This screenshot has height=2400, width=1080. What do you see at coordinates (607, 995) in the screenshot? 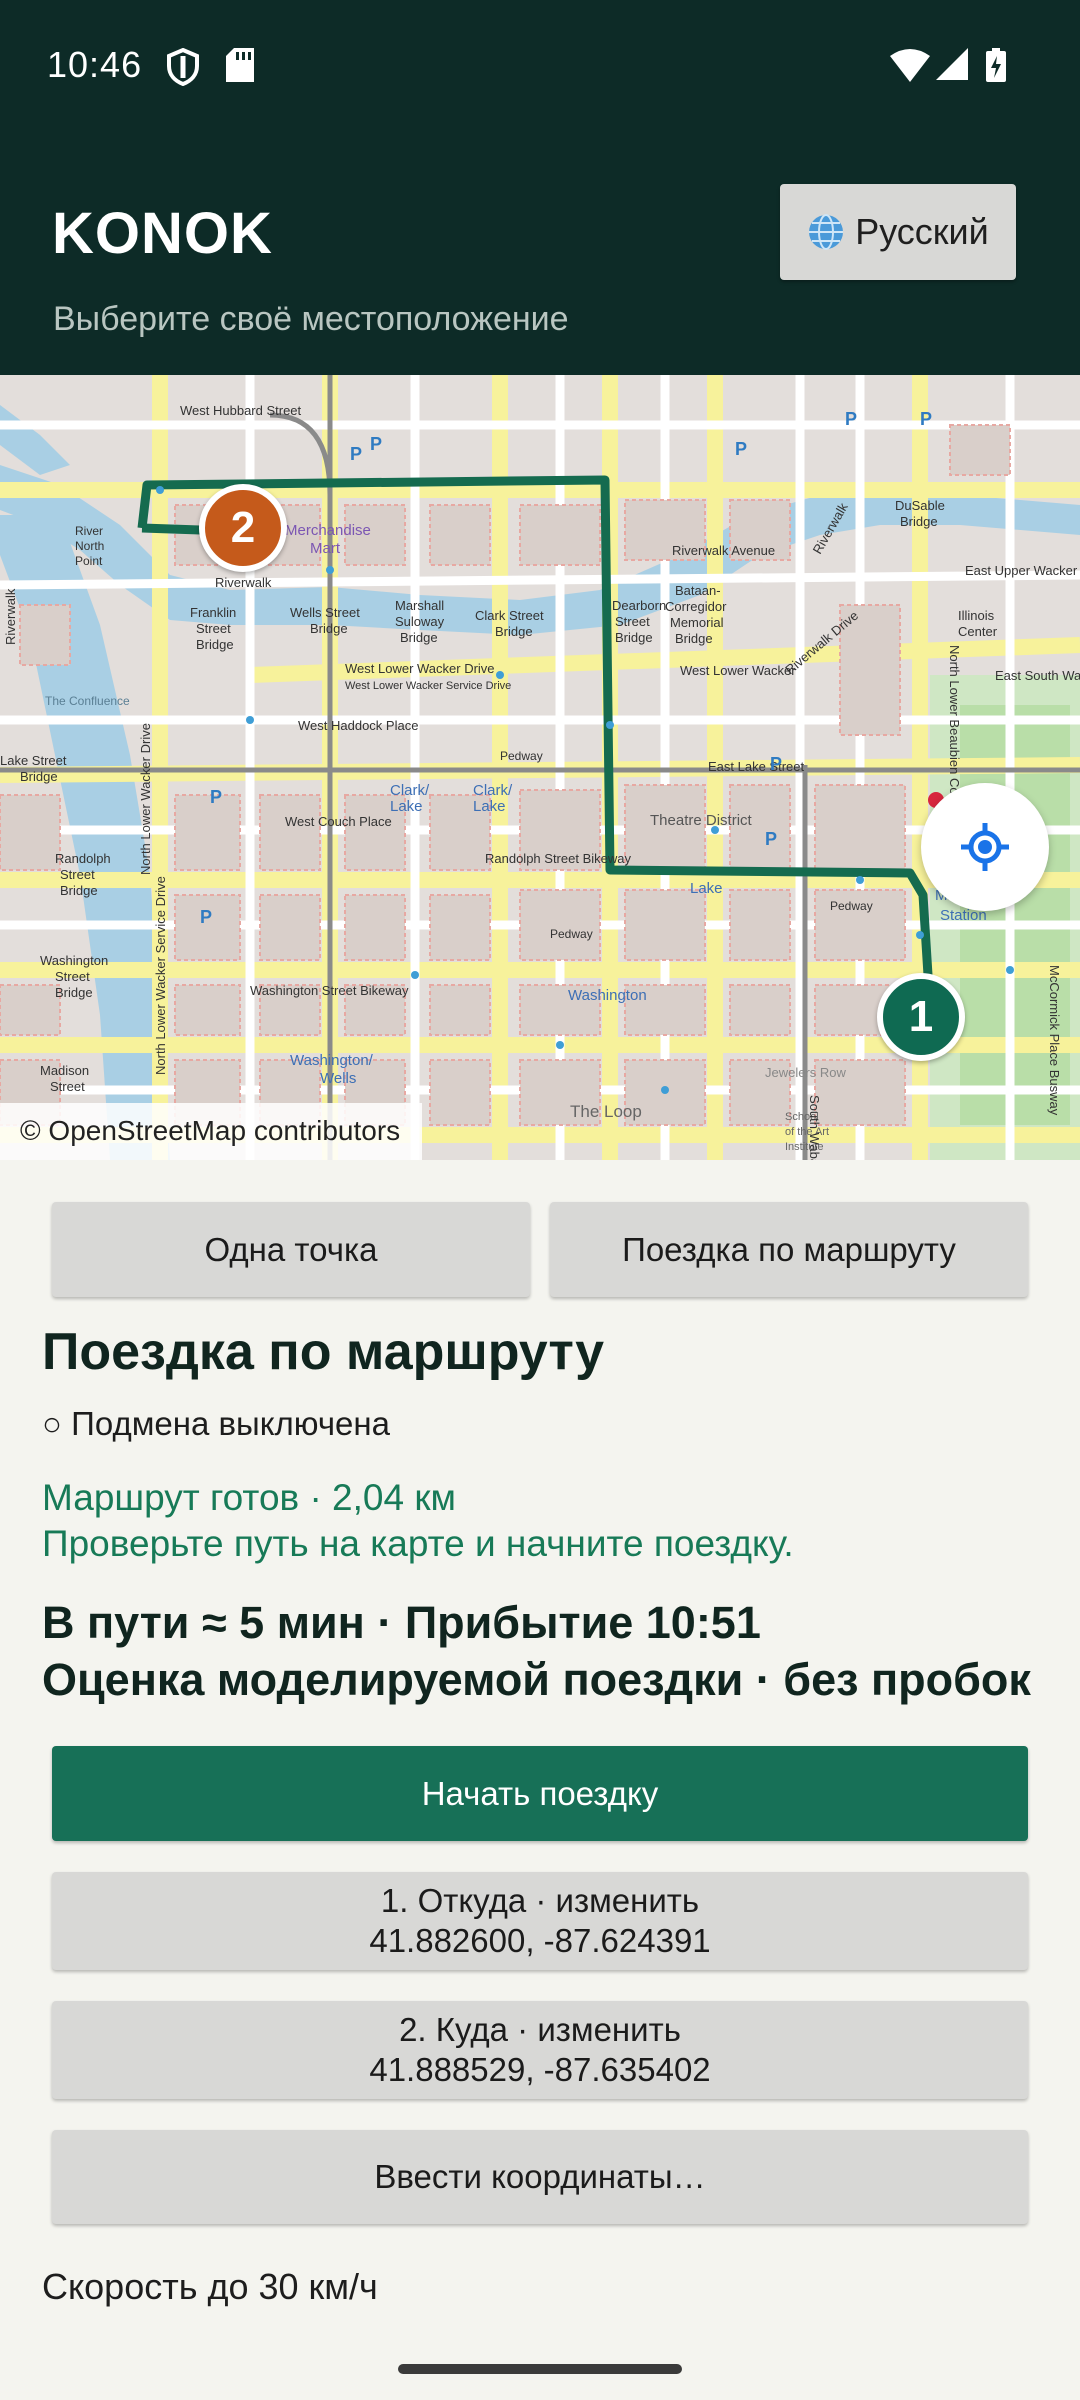
I see `map-label-washington: Washington` at bounding box center [607, 995].